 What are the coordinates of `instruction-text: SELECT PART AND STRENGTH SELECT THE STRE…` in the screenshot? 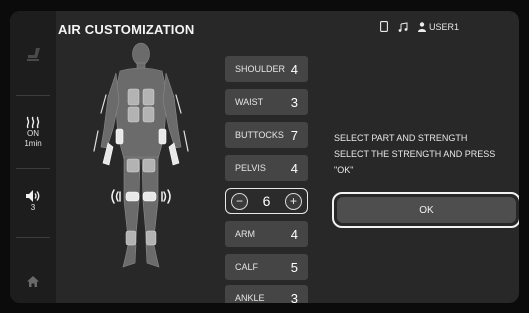 It's located at (414, 154).